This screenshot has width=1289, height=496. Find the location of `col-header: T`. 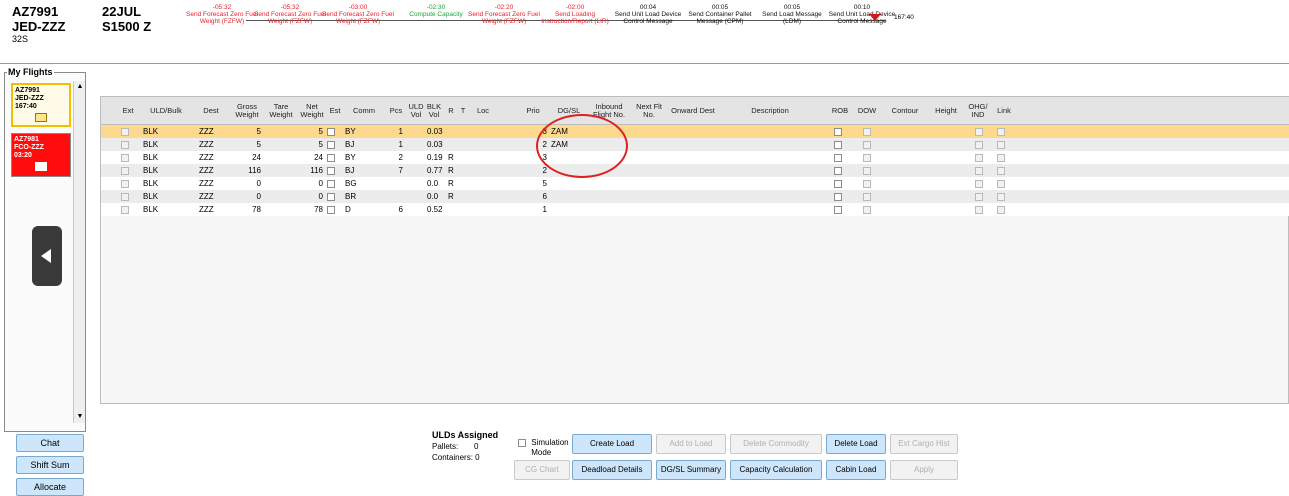

col-header: T is located at coordinates (463, 111).